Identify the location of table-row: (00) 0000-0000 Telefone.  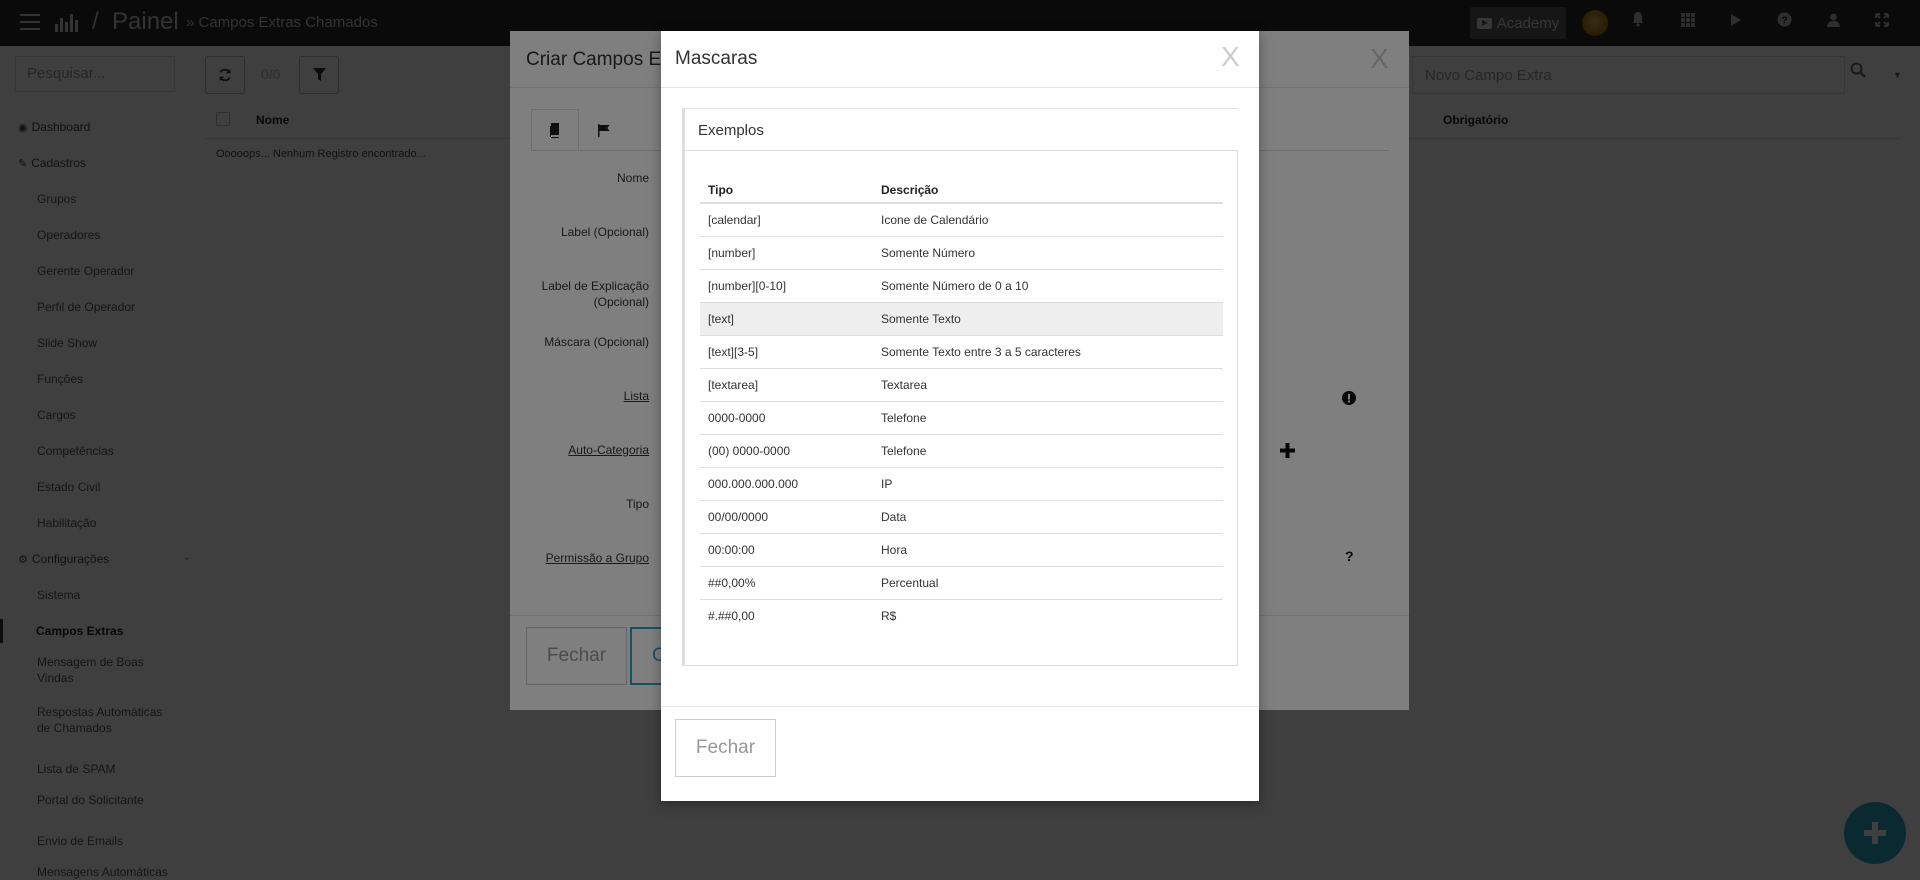
(961, 450).